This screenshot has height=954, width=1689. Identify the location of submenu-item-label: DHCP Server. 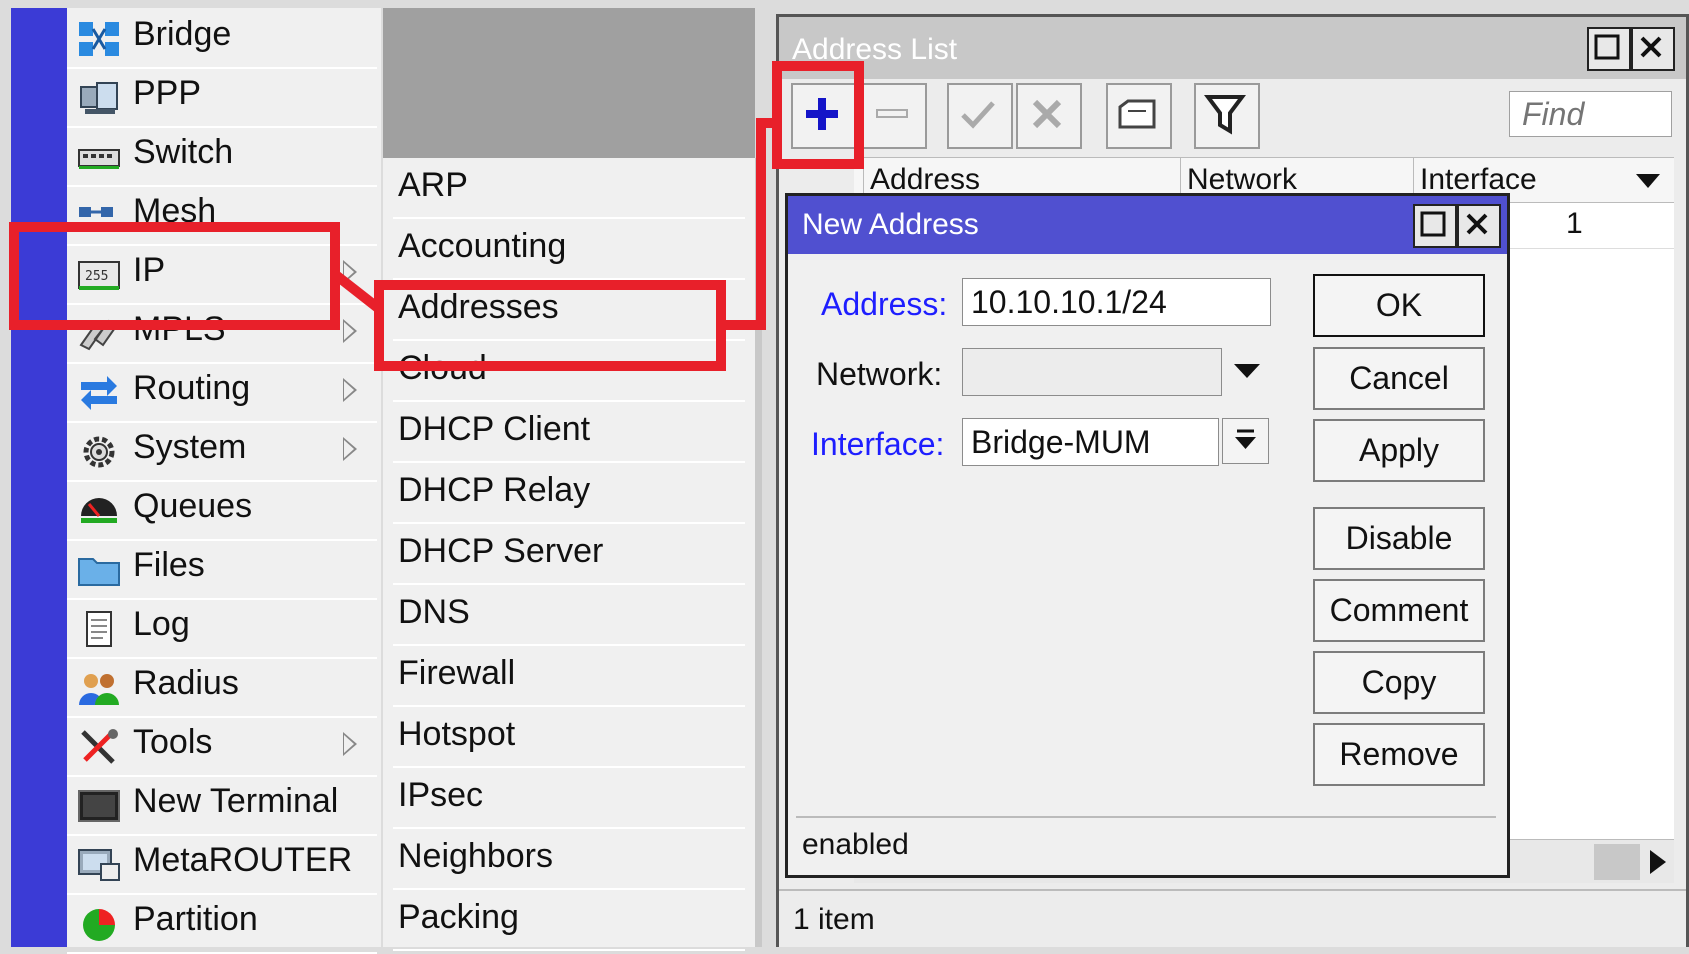
(501, 551).